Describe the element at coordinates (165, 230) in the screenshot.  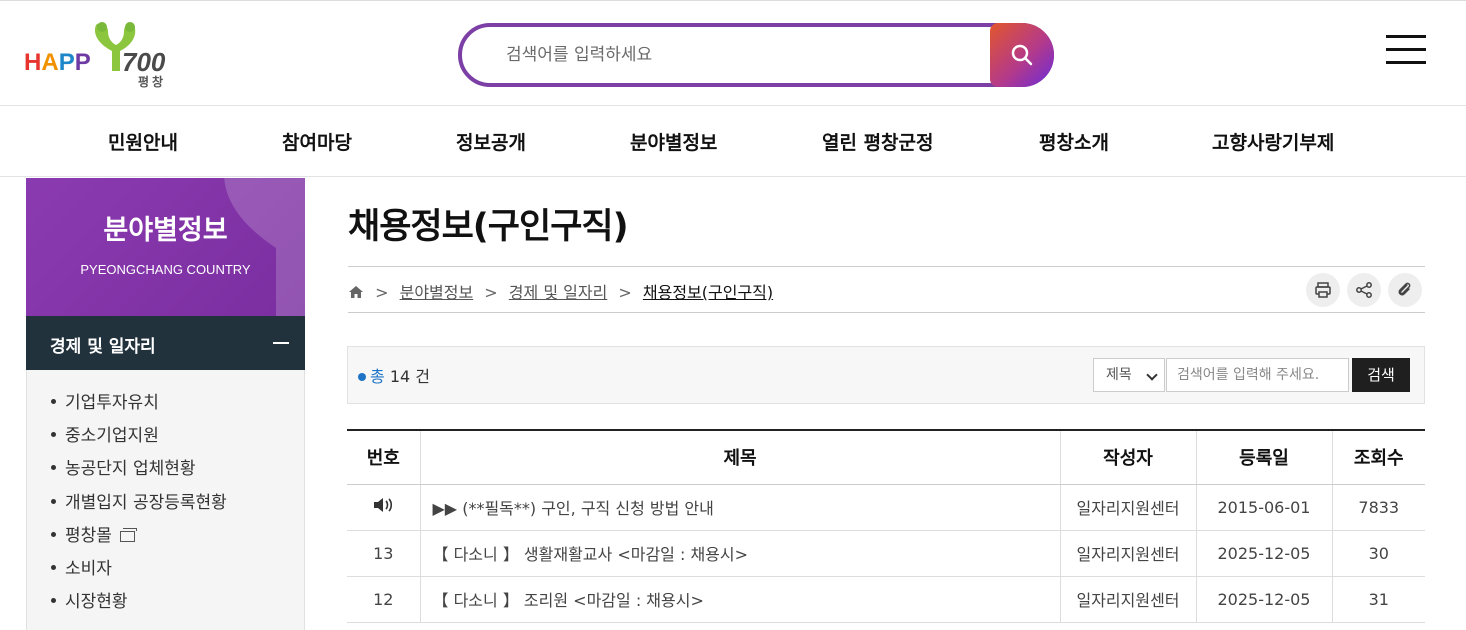
I see `sidebar-title: 분야별정보` at that location.